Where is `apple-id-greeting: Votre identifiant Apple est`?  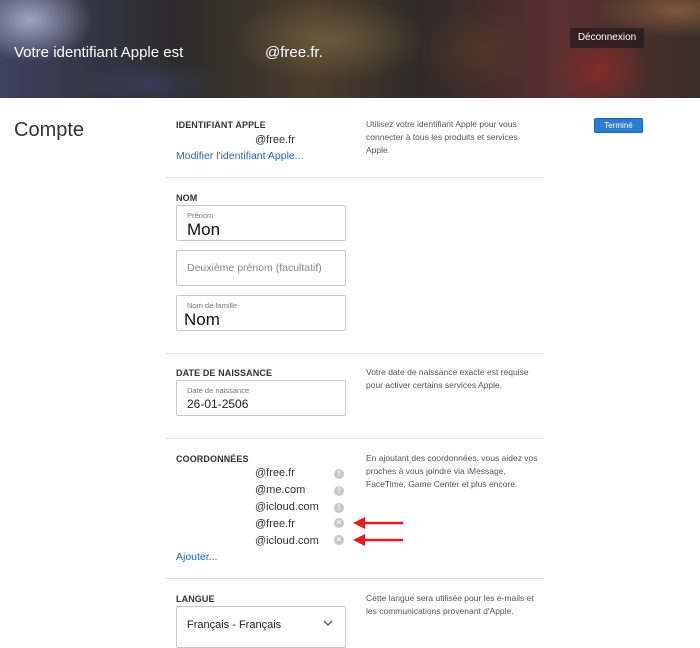 apple-id-greeting: Votre identifiant Apple est is located at coordinates (99, 52).